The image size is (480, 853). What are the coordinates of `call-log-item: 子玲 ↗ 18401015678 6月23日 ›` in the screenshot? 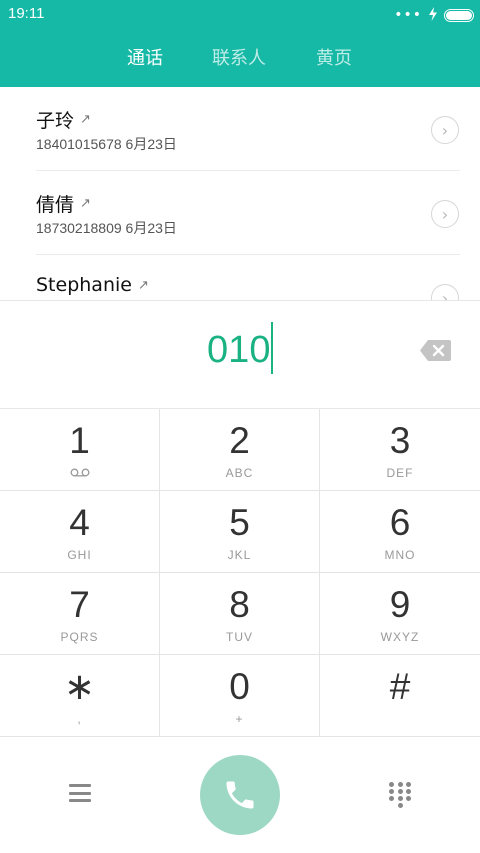 It's located at (240, 129).